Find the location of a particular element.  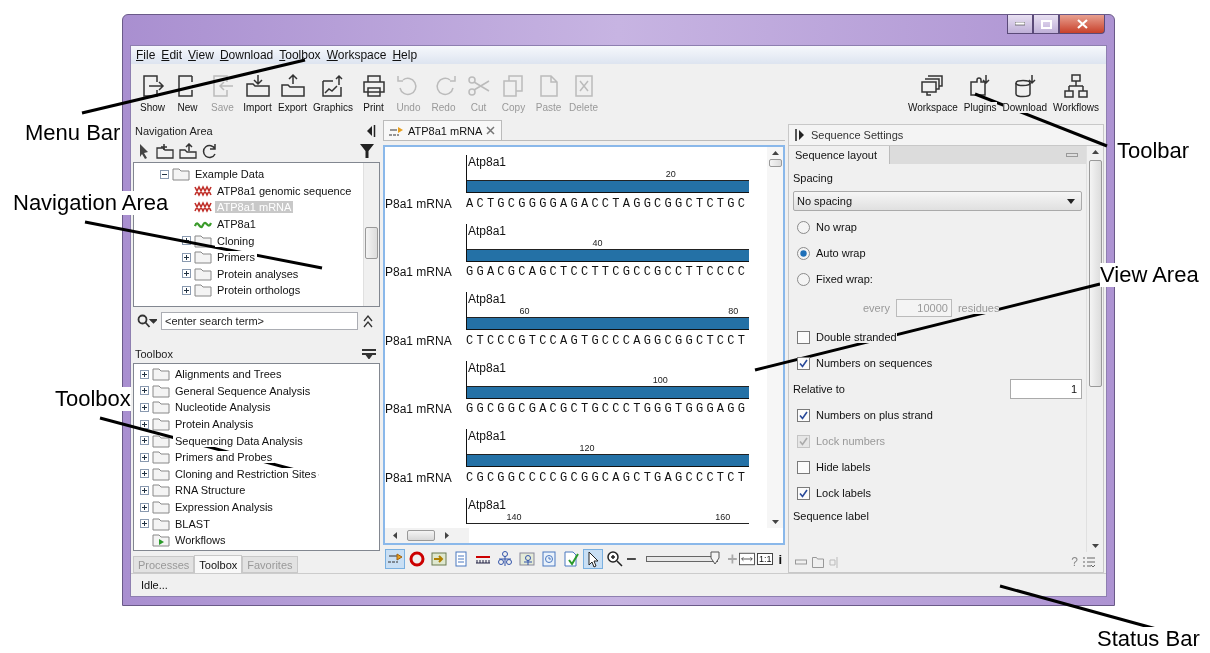

horizontal-scrollbar is located at coordinates (427, 535).